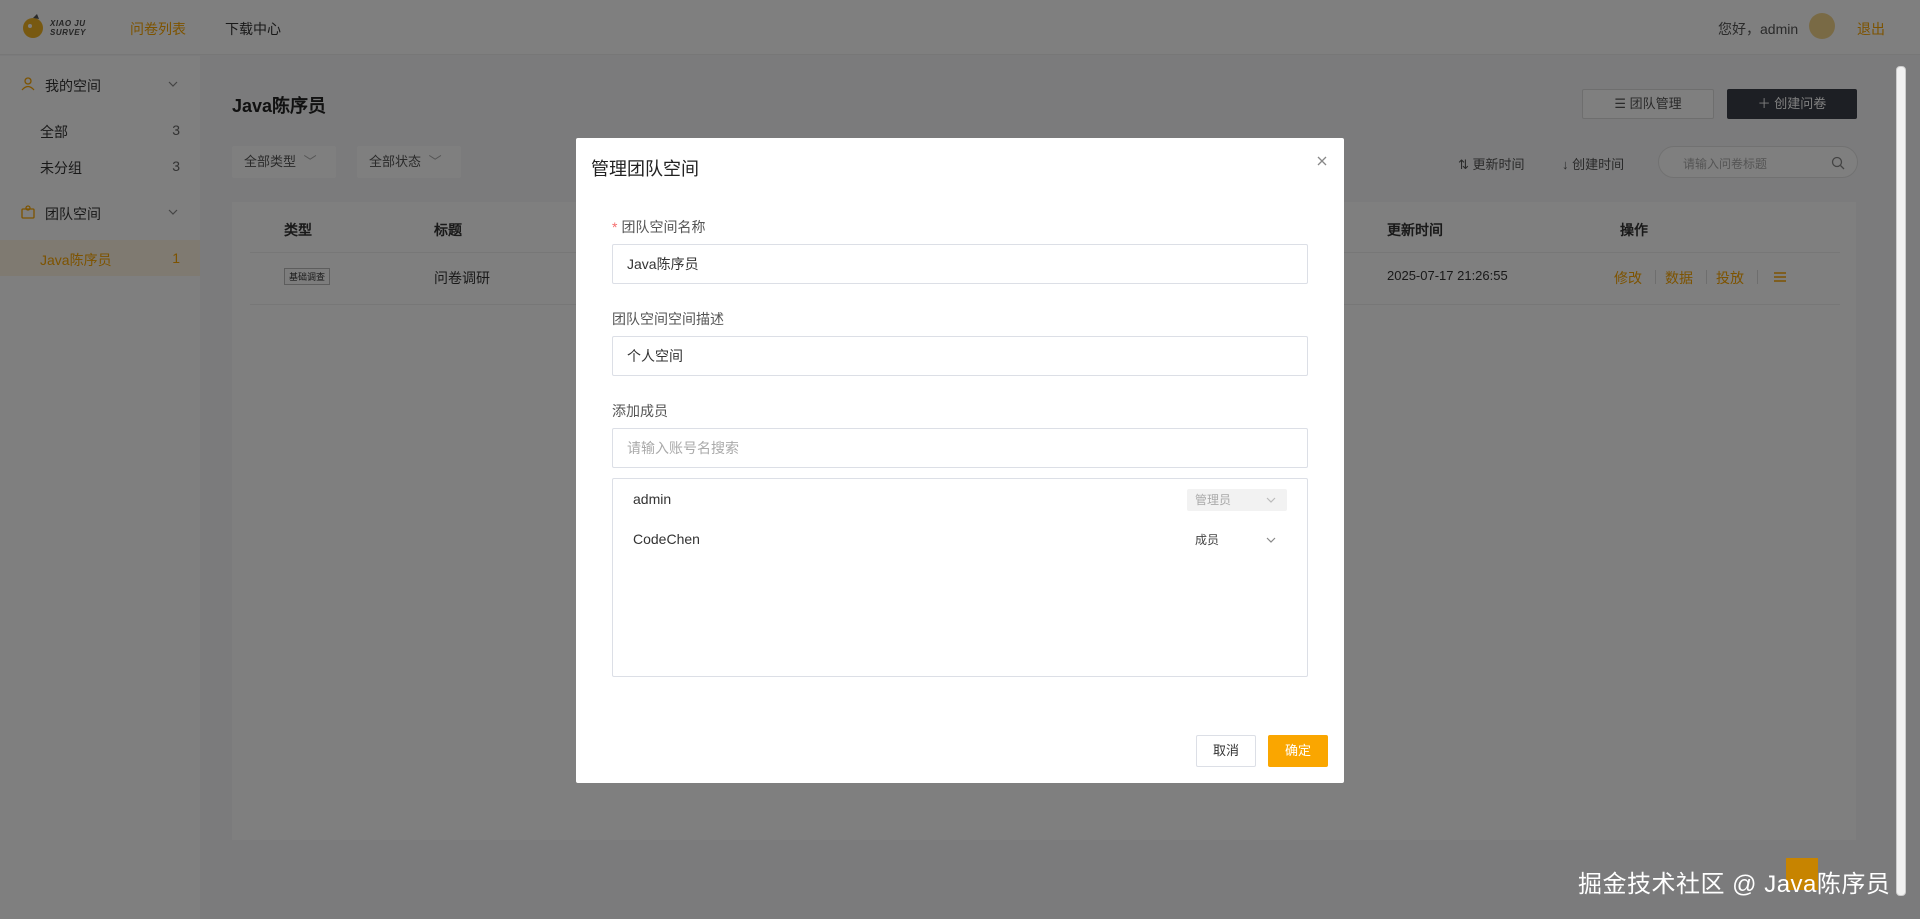 This screenshot has height=919, width=1920. What do you see at coordinates (652, 499) in the screenshot?
I see `member-name: admin` at bounding box center [652, 499].